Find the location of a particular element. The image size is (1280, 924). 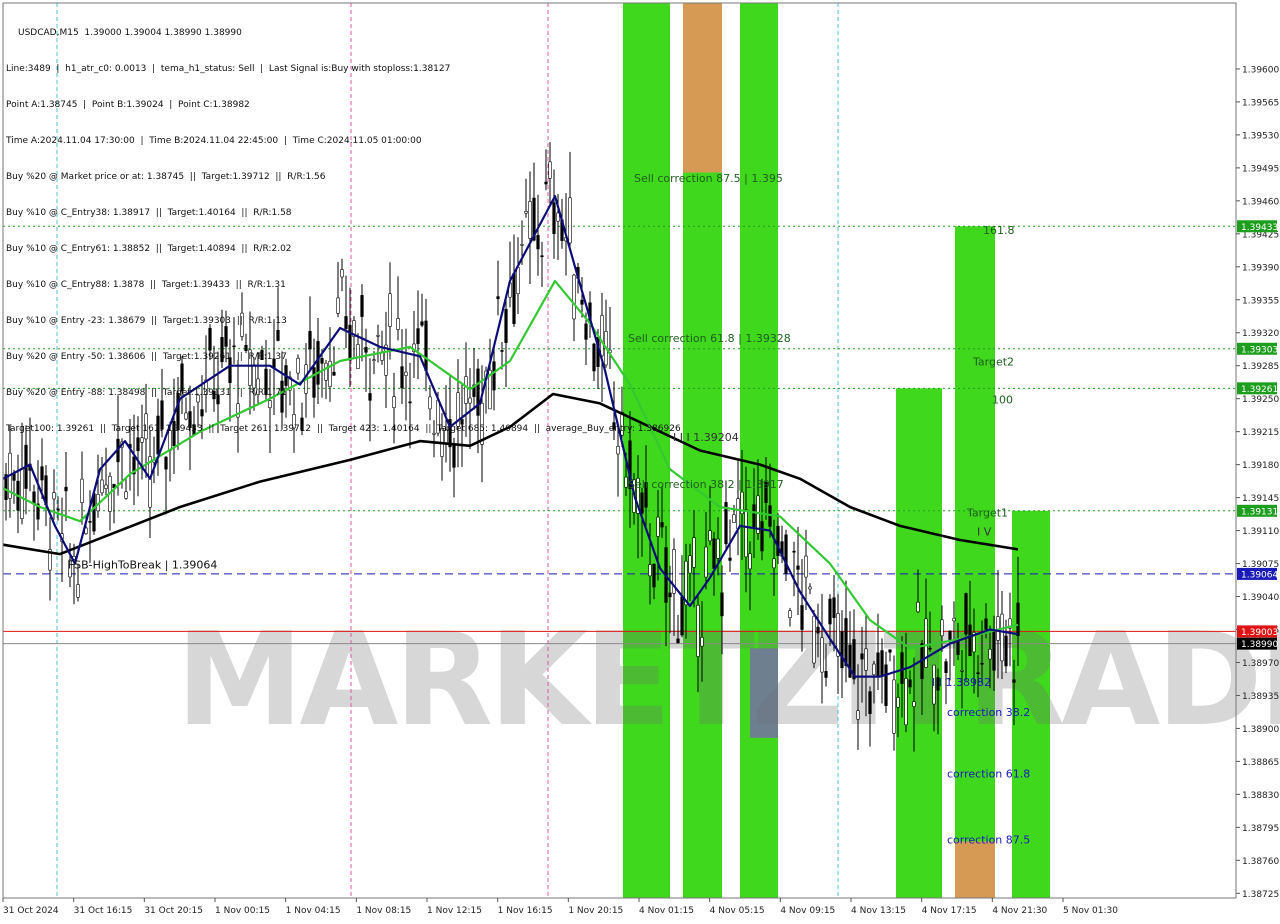

chart-annotation: correction 87.5 is located at coordinates (988, 839).